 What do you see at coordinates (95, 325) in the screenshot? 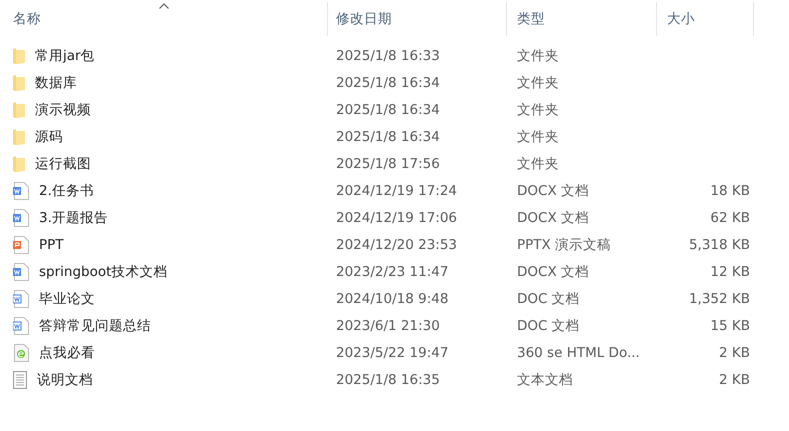
I see `file-name: 答辩常见问题总结` at bounding box center [95, 325].